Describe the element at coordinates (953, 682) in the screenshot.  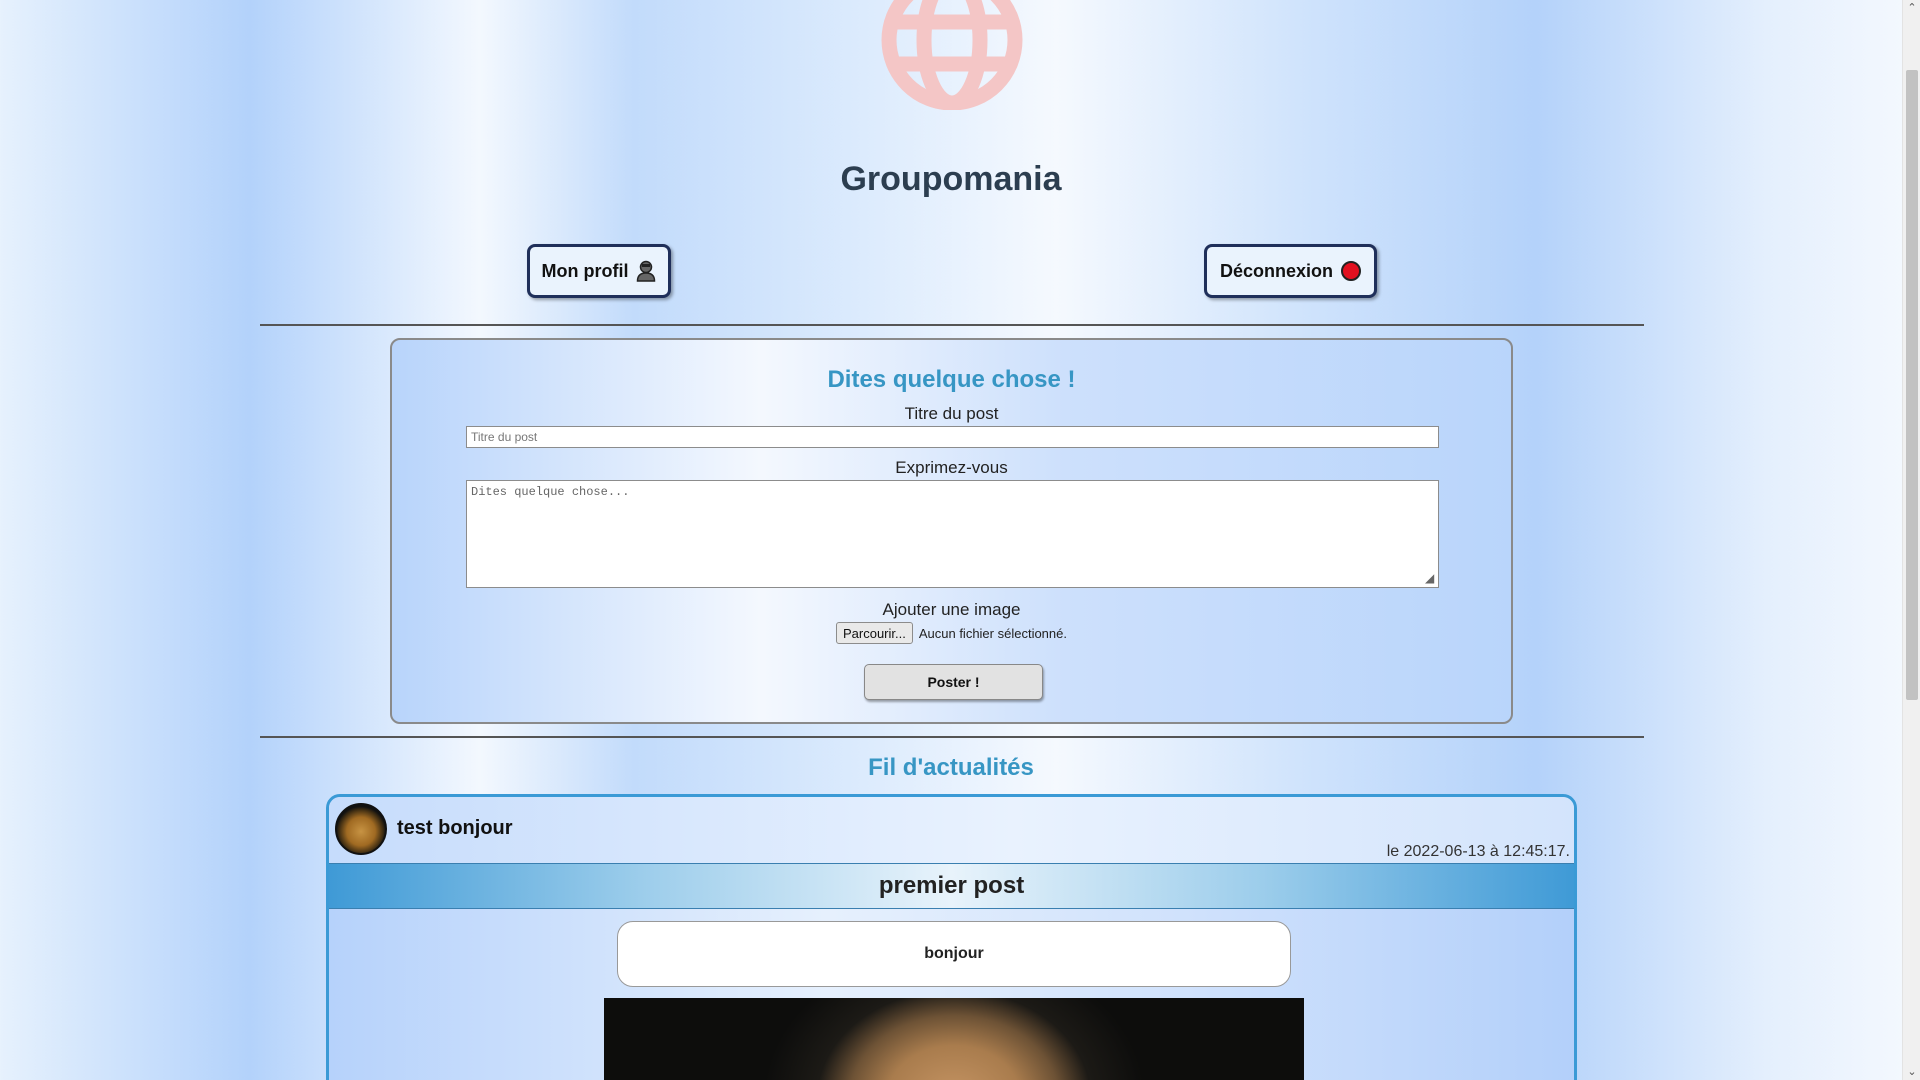
I see `submit-post-button: Poster !` at that location.